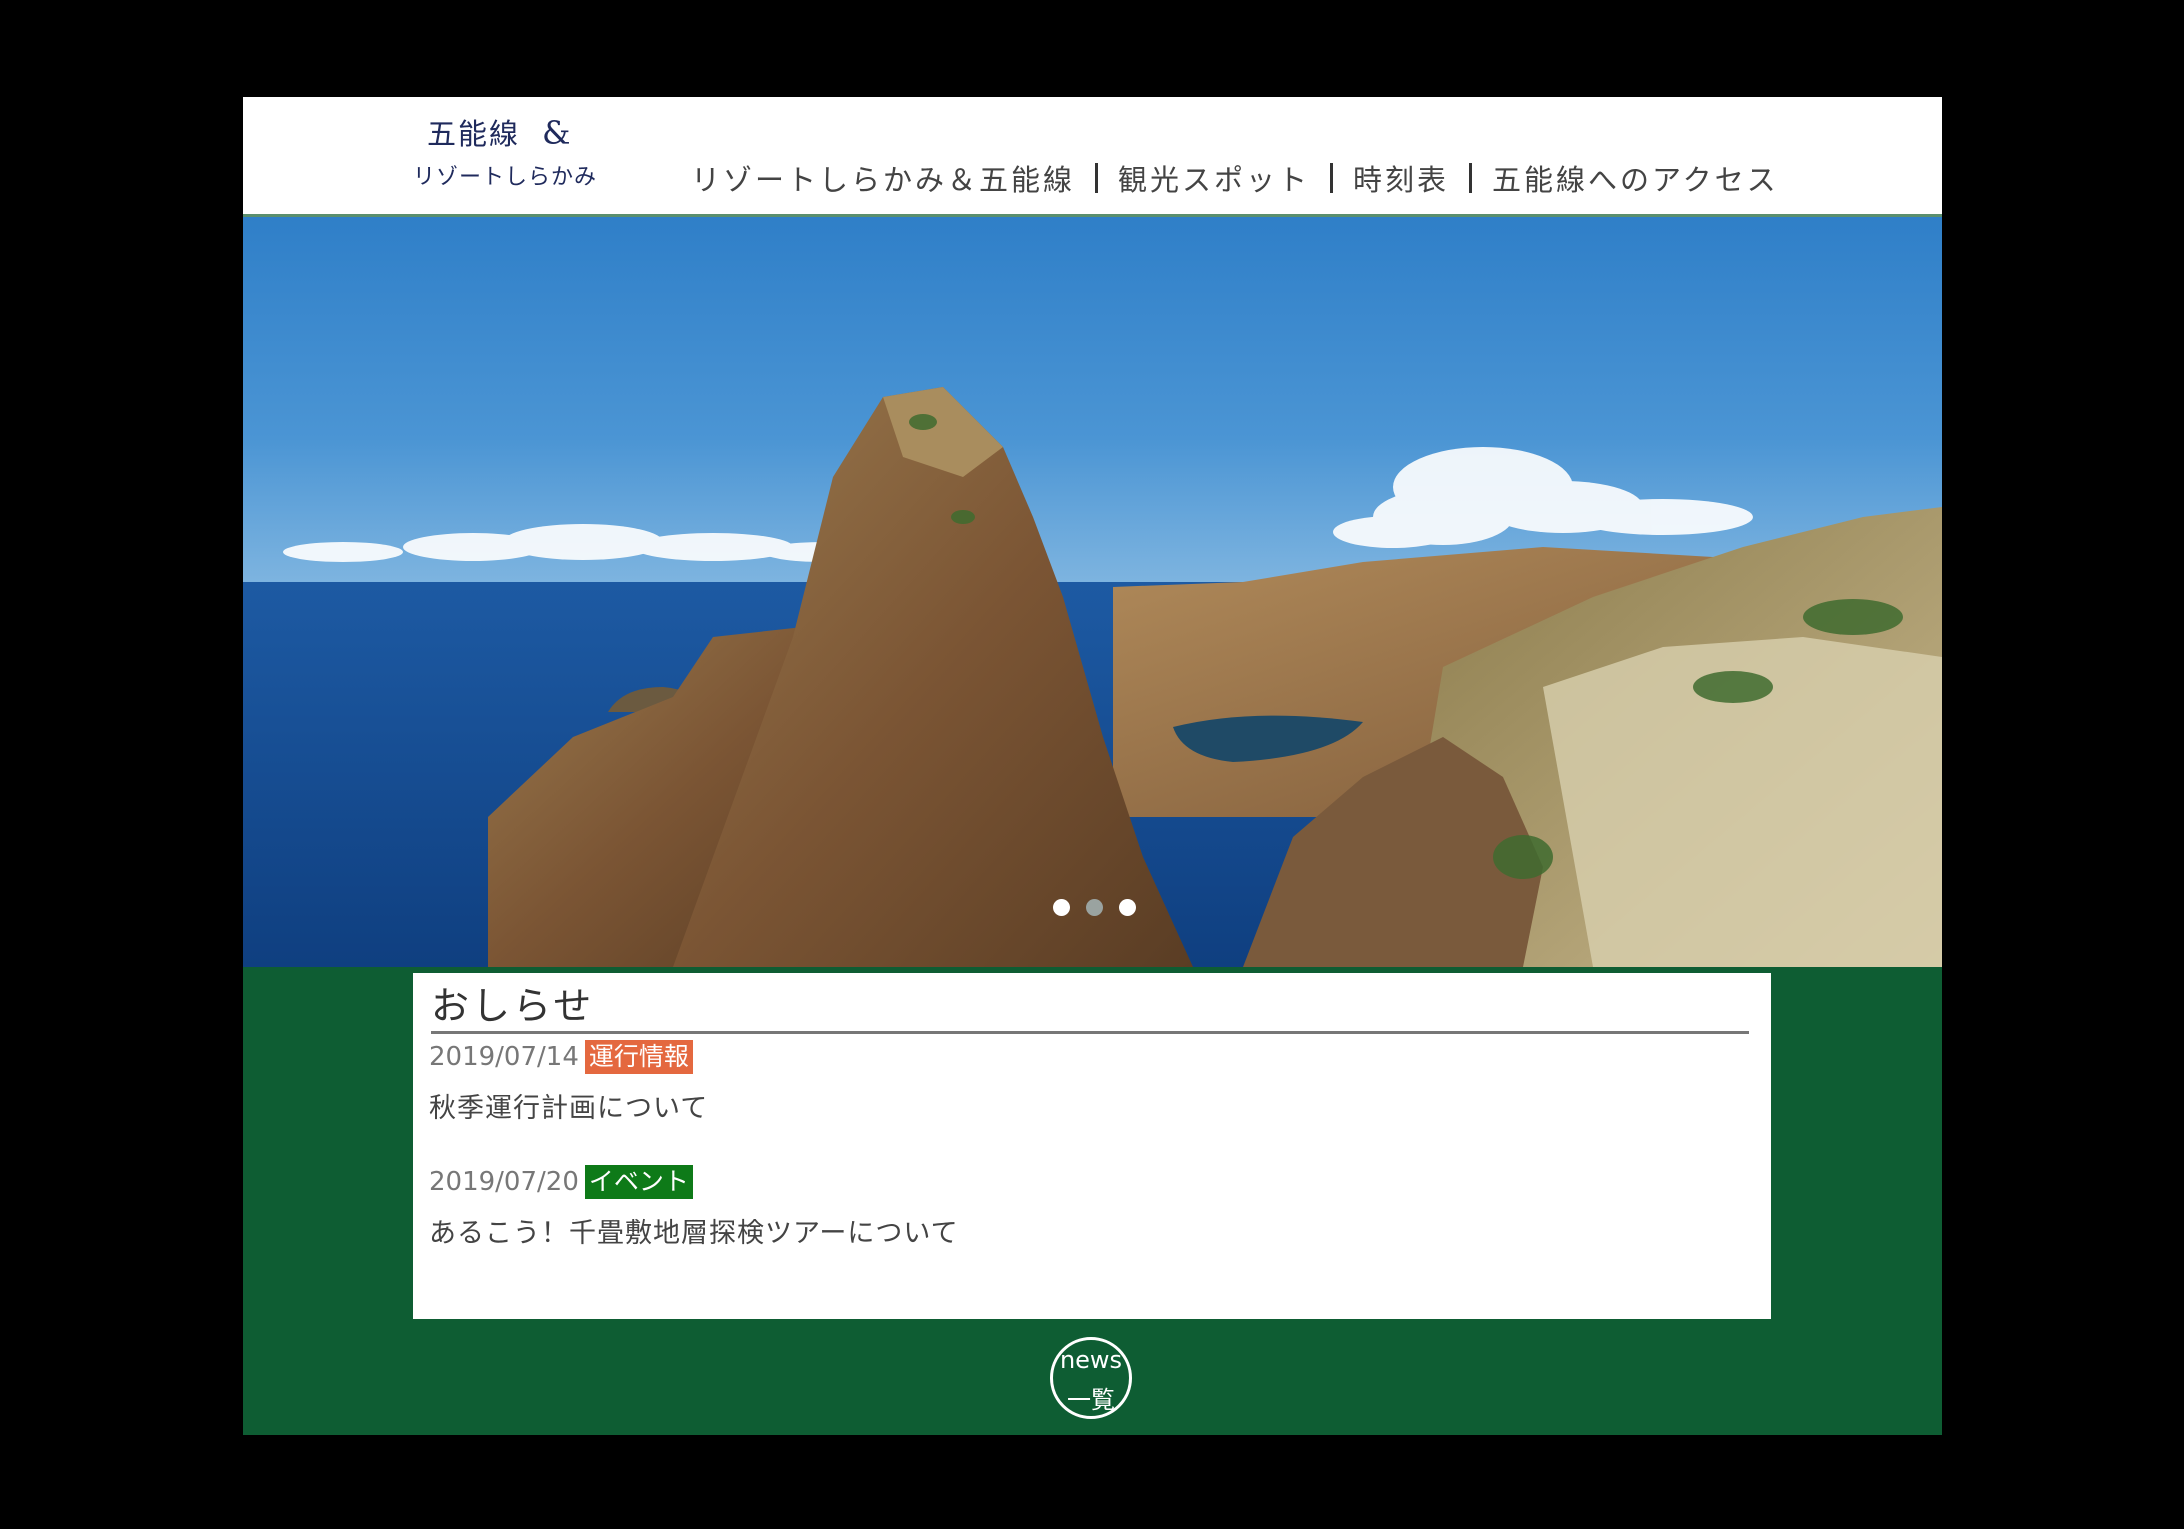  Describe the element at coordinates (505, 177) in the screenshot. I see `logo-line2: リゾートしらかみ` at that location.